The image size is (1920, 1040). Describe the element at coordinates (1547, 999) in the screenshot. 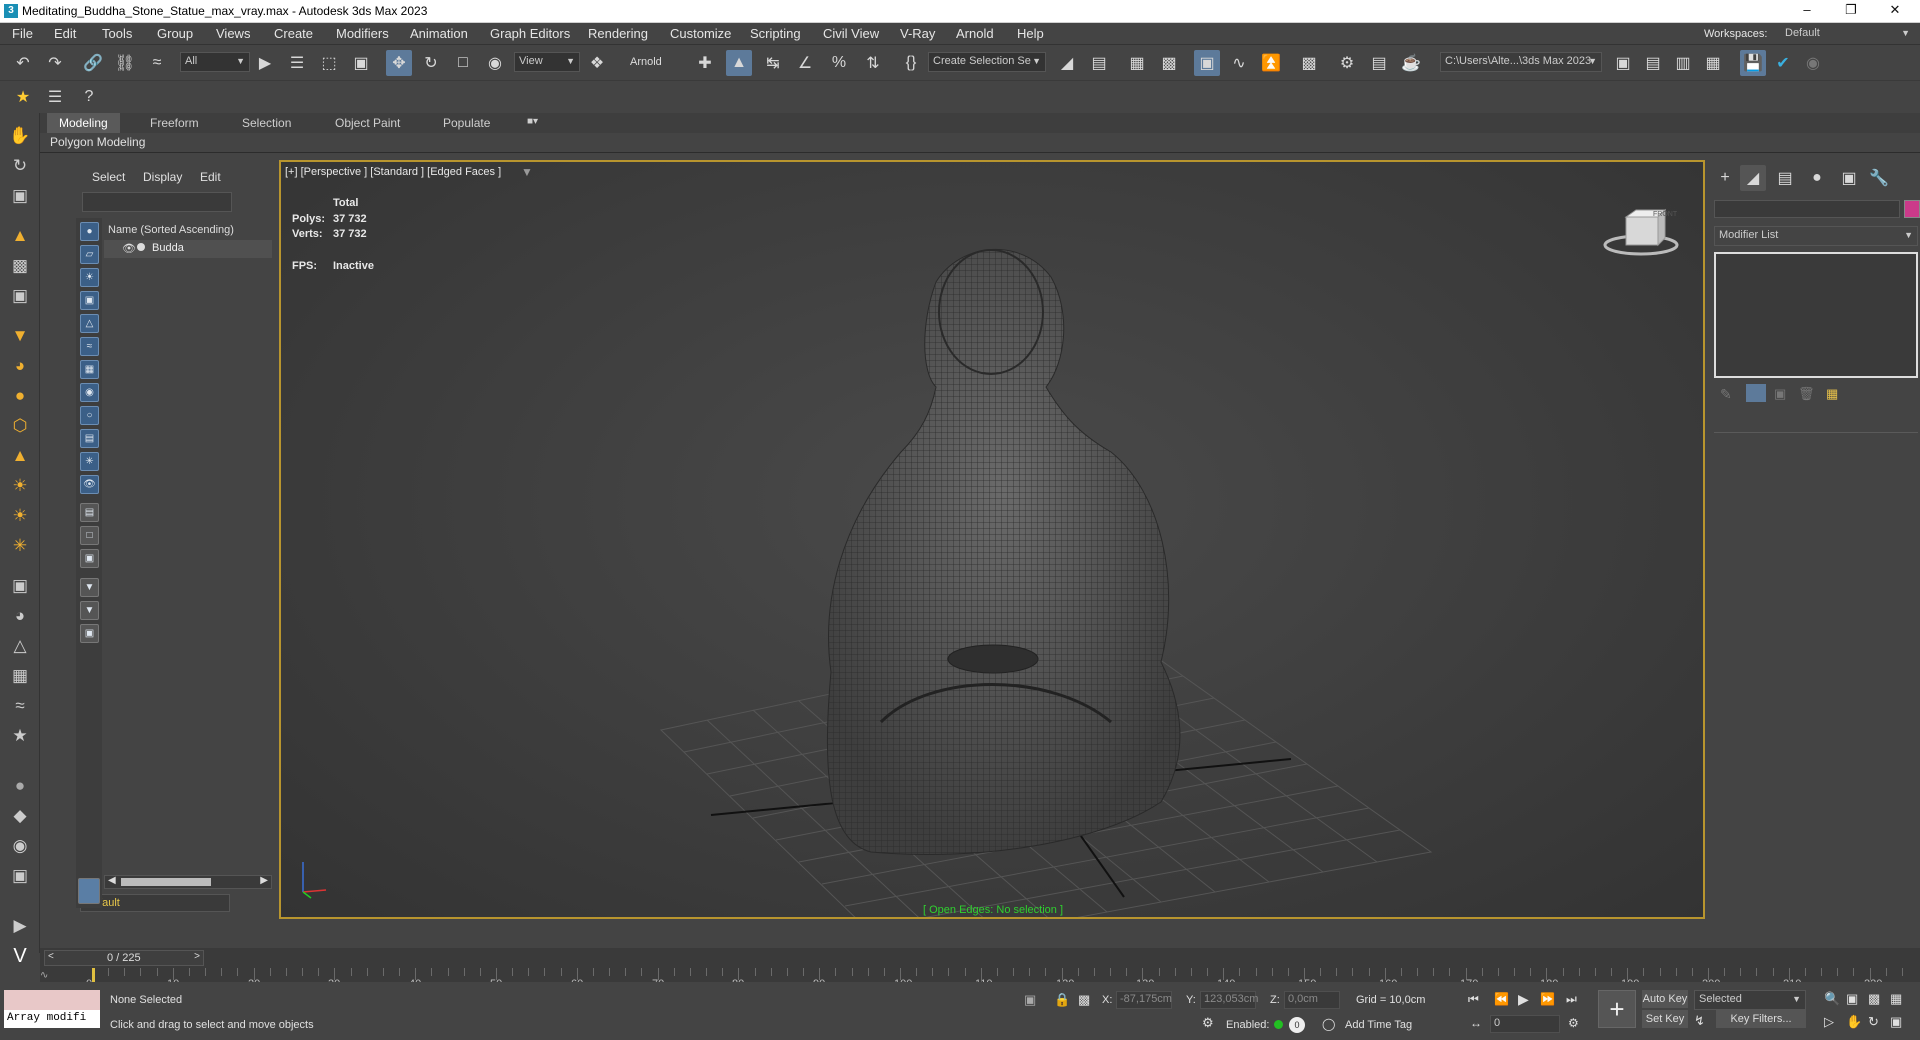

I see `next-key-icon: ⏩` at that location.